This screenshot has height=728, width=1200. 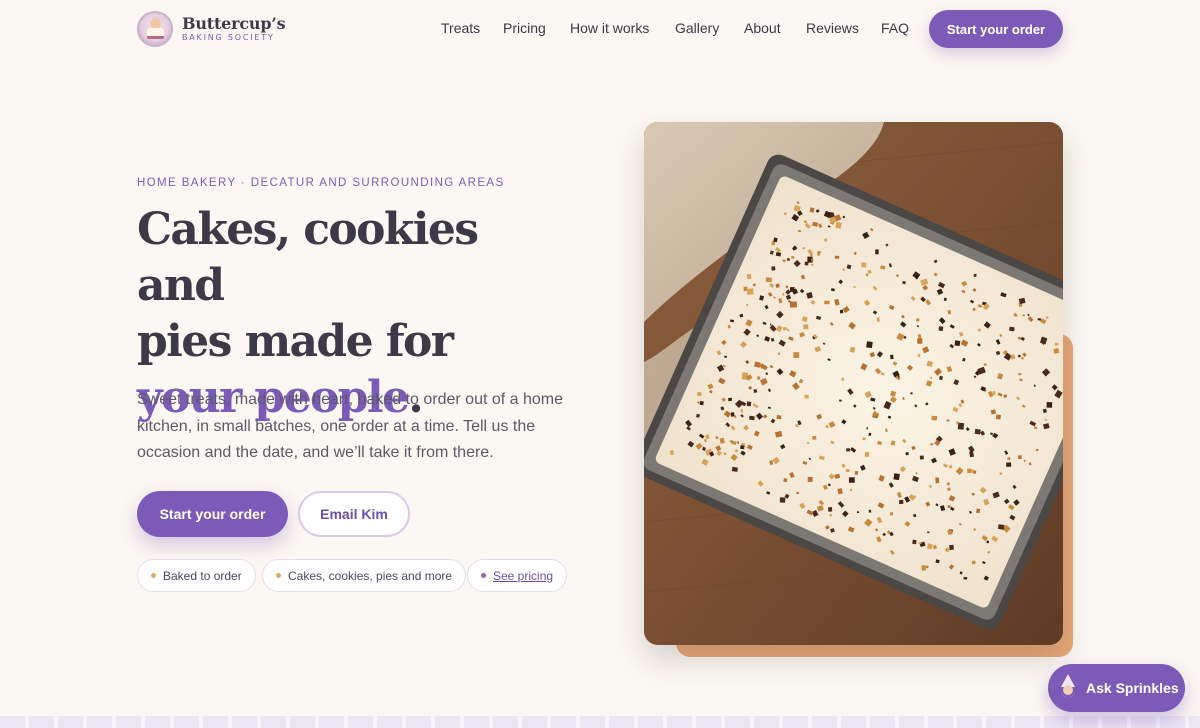 I want to click on headline-line-1: Cakes, cookies and, so click(x=308, y=257).